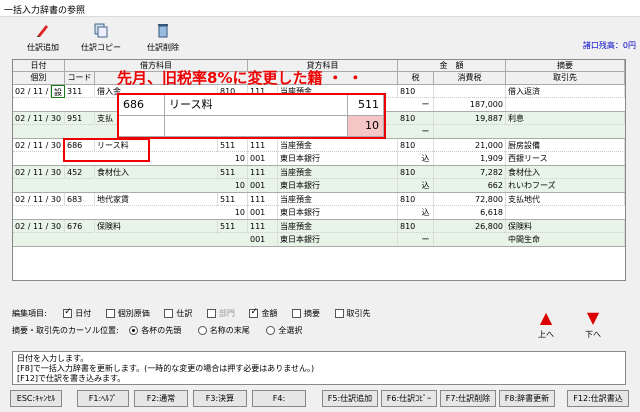 The image size is (640, 412). What do you see at coordinates (593, 318) in the screenshot?
I see `down-arrow-icon: ▼` at bounding box center [593, 318].